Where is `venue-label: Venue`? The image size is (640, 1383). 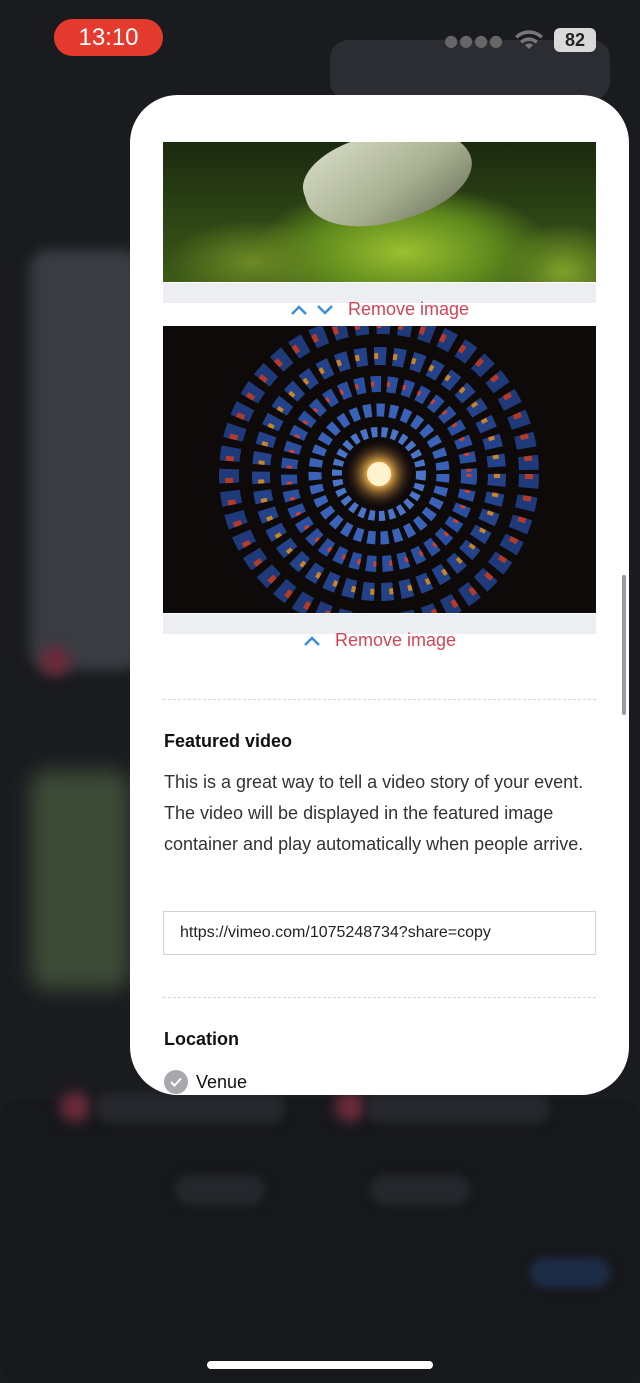 venue-label: Venue is located at coordinates (222, 1081).